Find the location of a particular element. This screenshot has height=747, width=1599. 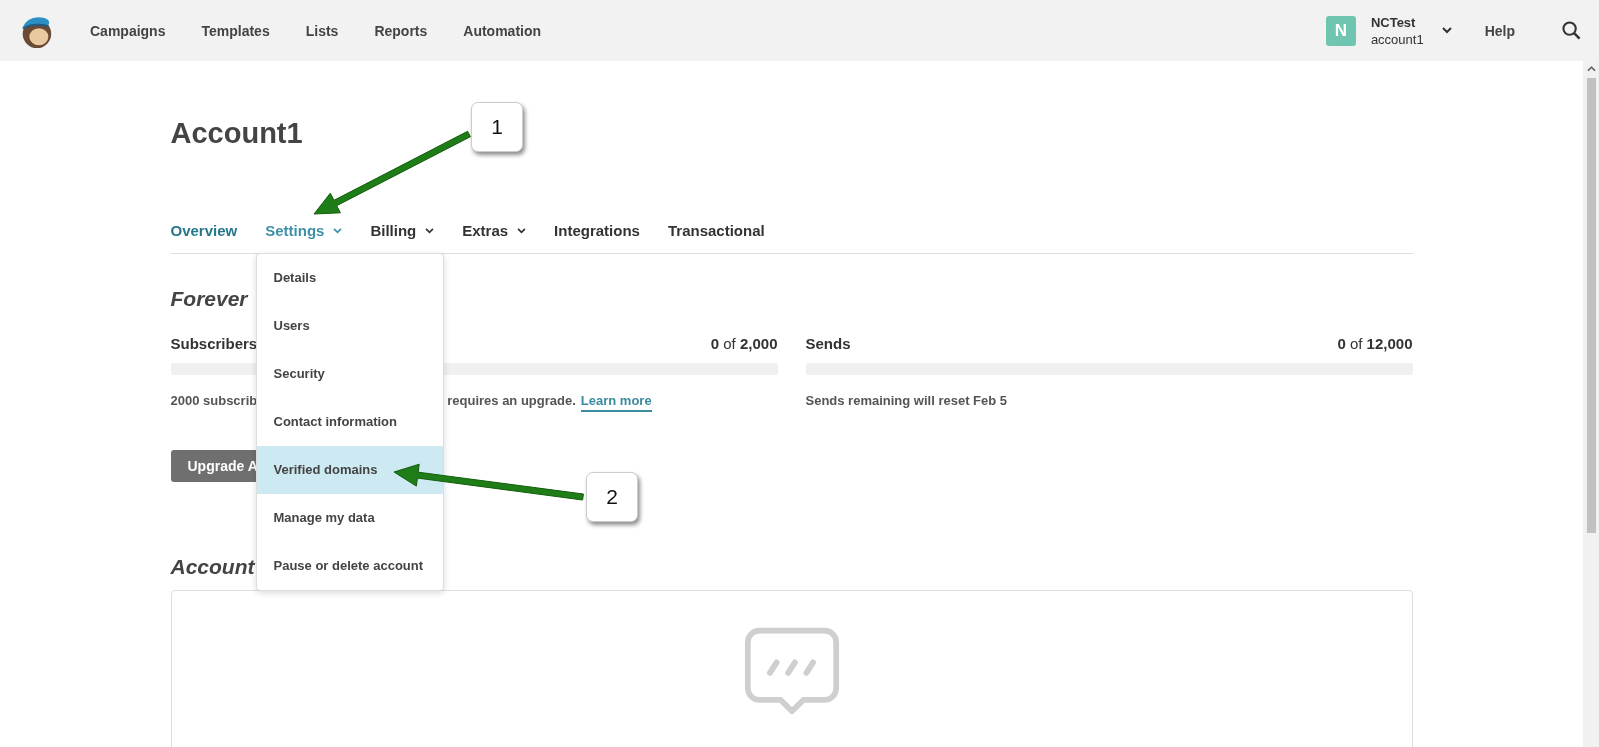

meter-note: requires an upgrade. is located at coordinates (511, 401).